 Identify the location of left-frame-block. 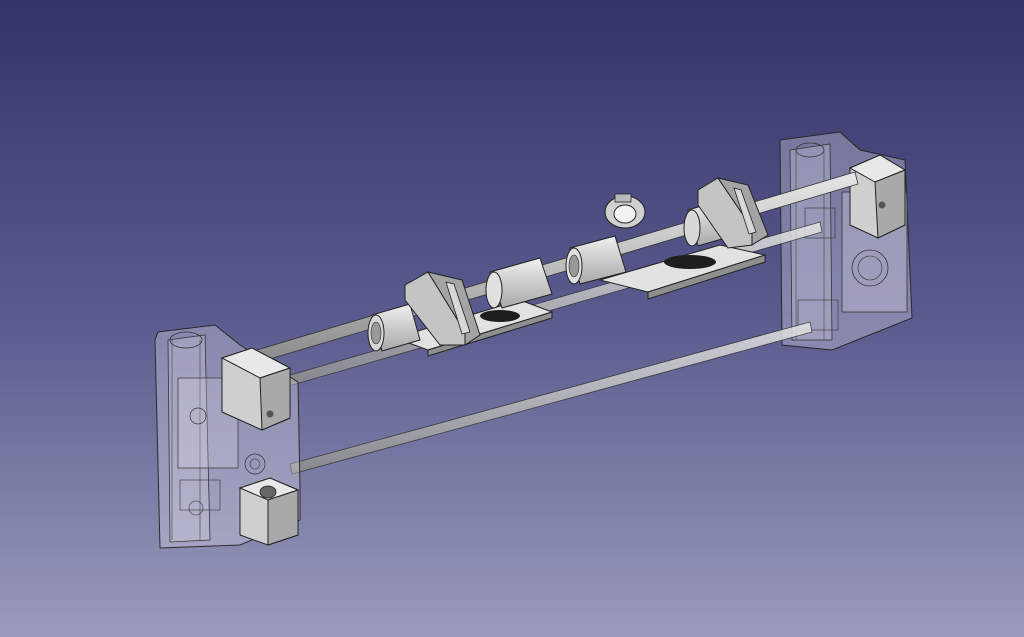
(227, 436).